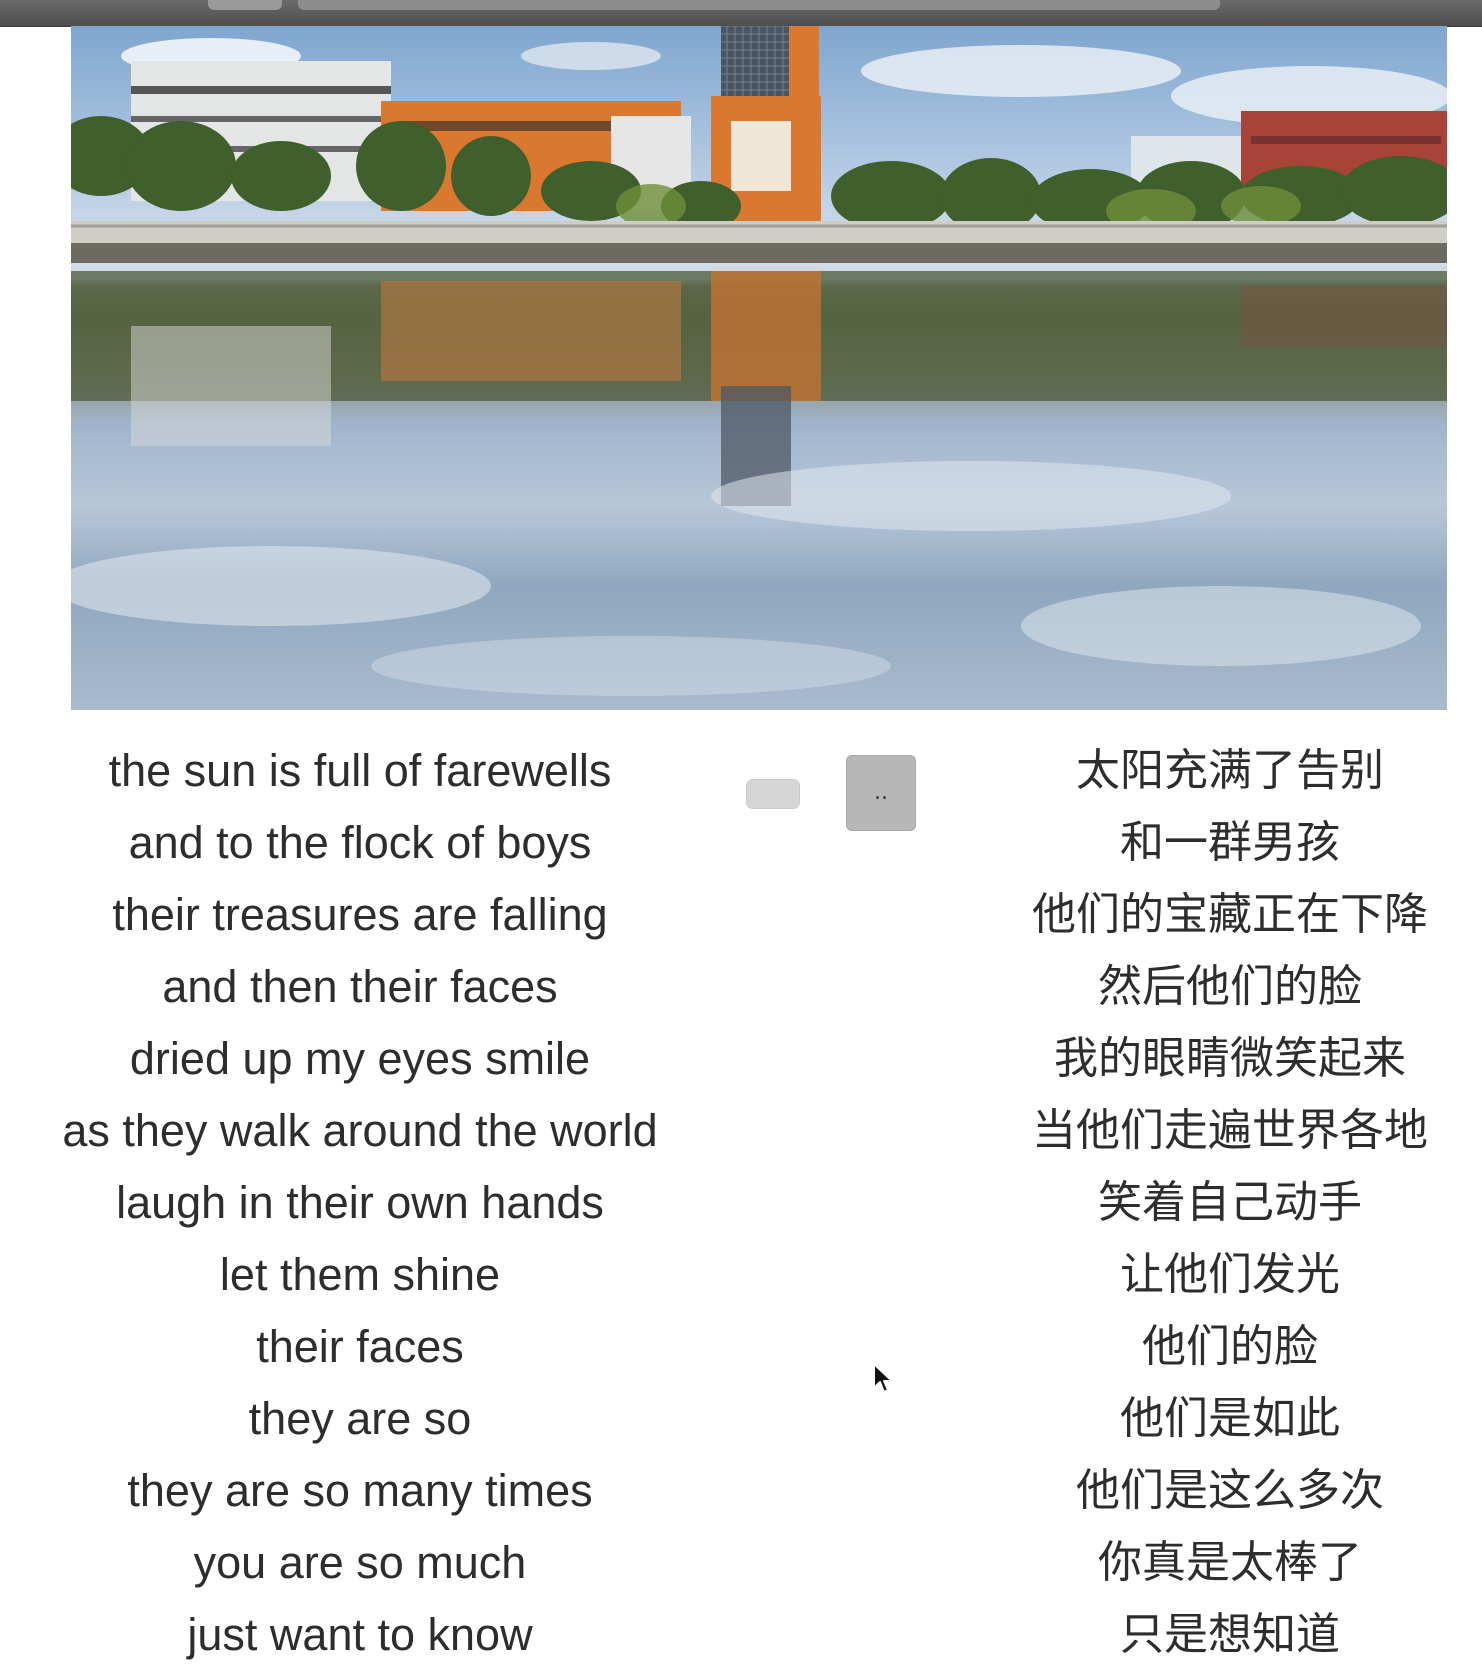 This screenshot has width=1482, height=1671. Describe the element at coordinates (1230, 1058) in the screenshot. I see `lyric-line-zh: 我的眼睛微笑起来` at that location.